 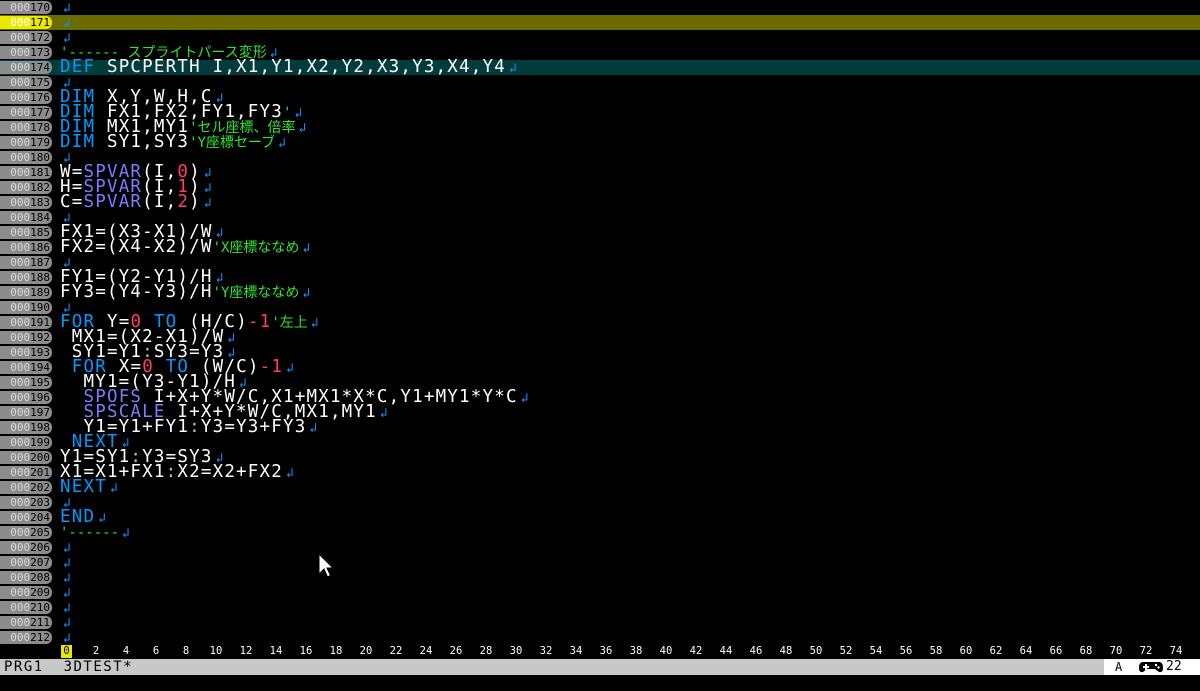 I want to click on code-text: C=SPVAR(I,2) ↲, so click(x=136, y=202).